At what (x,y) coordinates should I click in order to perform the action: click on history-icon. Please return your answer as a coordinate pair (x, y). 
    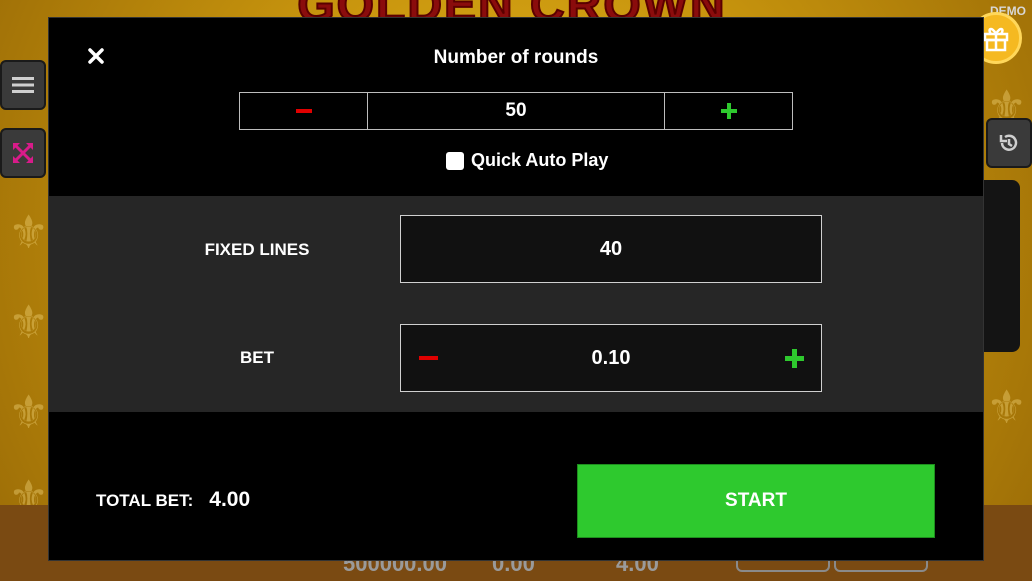
    Looking at the image, I should click on (1008, 142).